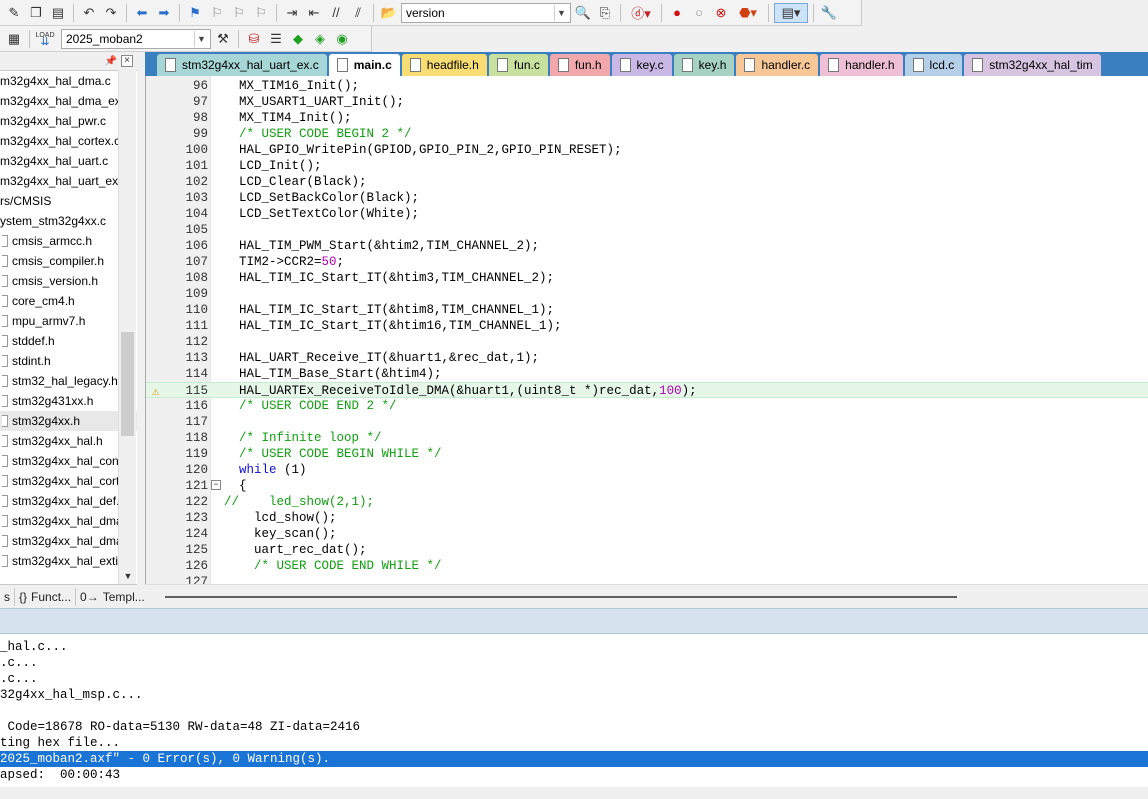 Image resolution: width=1148 pixels, height=799 pixels. I want to click on code-line: 121− {, so click(647, 486).